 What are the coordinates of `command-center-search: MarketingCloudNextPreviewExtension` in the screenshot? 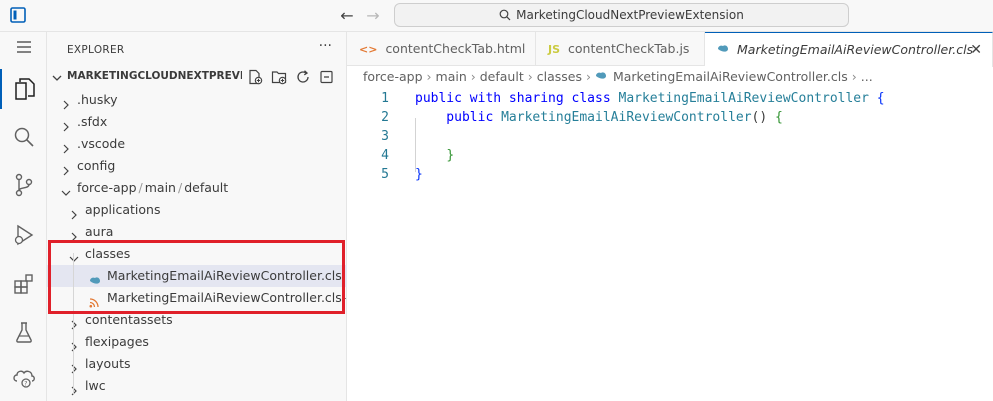 It's located at (621, 15).